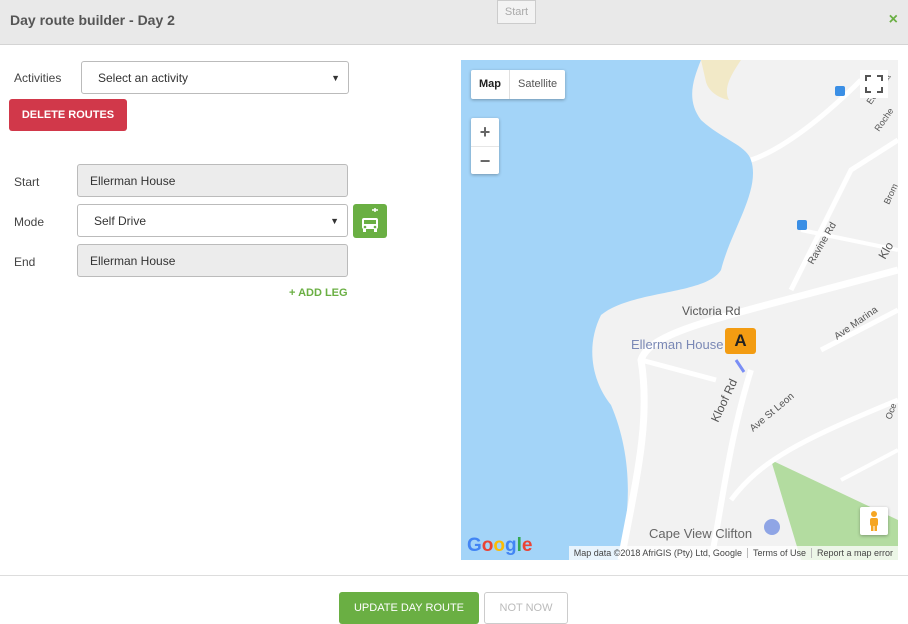 This screenshot has height=624, width=908. What do you see at coordinates (68, 115) in the screenshot?
I see `delete-routes-button: DELETE ROUTES` at bounding box center [68, 115].